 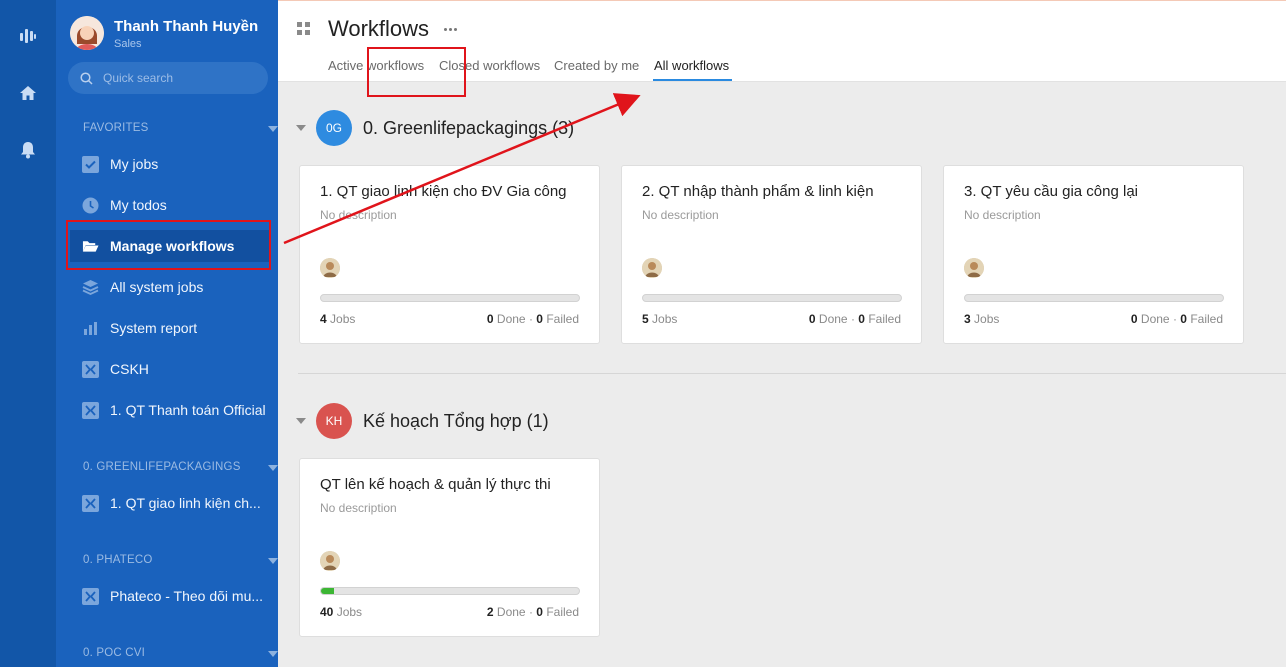 What do you see at coordinates (170, 369) in the screenshot?
I see `sidebar-item-cskh: CSKH` at bounding box center [170, 369].